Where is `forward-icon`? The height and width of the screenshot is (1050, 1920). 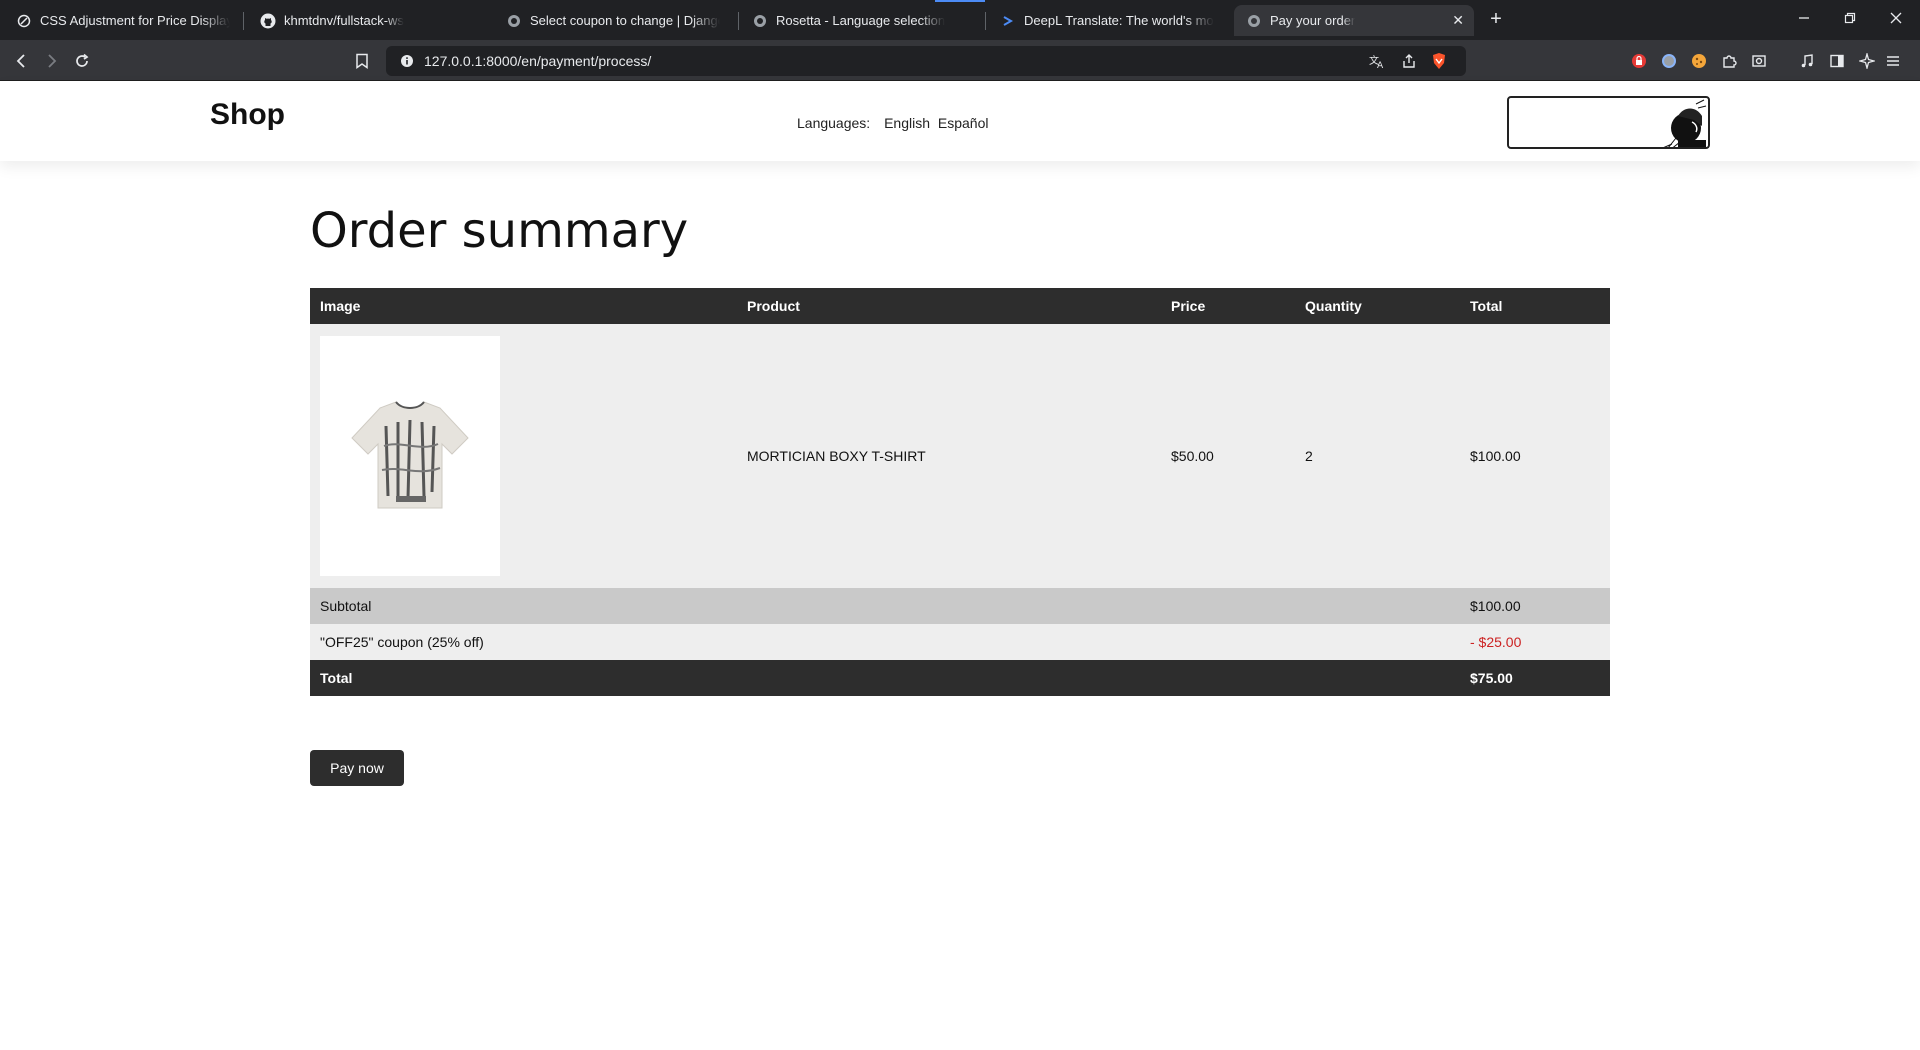
forward-icon is located at coordinates (51, 61).